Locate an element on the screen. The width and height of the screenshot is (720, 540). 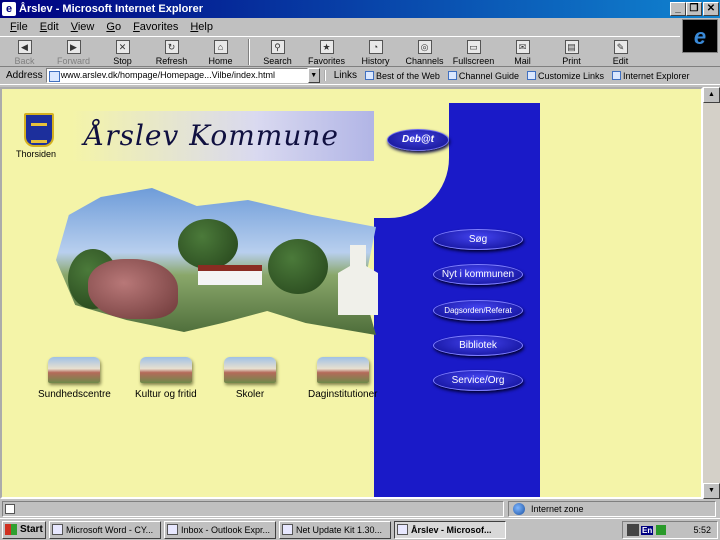
print-button: ▤ Print is located at coordinates (571, 52).